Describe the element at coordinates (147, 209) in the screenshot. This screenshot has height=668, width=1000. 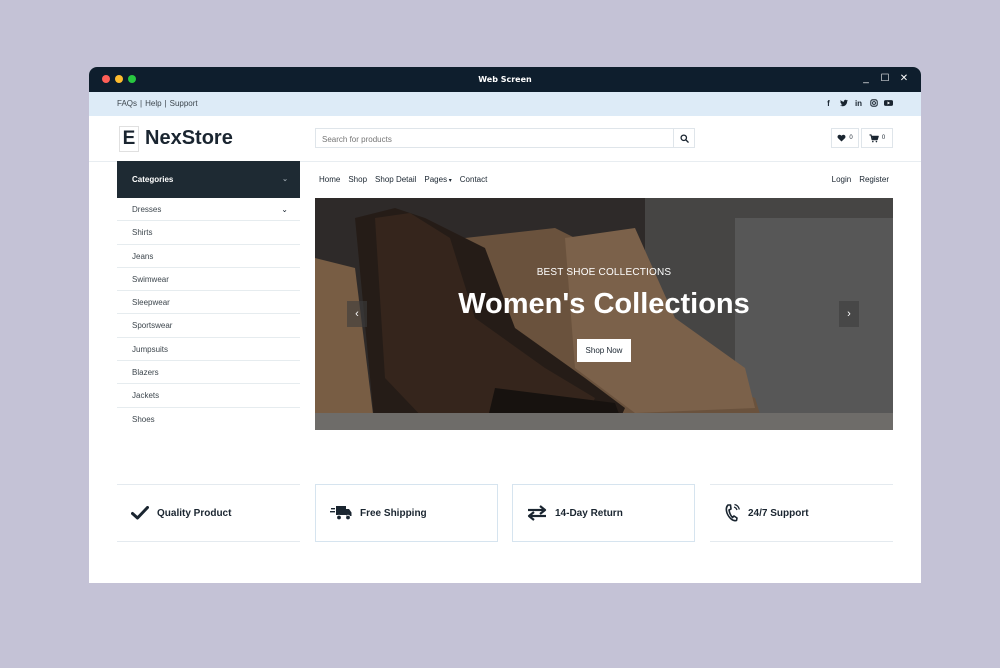
I see `category-label: Dresses` at that location.